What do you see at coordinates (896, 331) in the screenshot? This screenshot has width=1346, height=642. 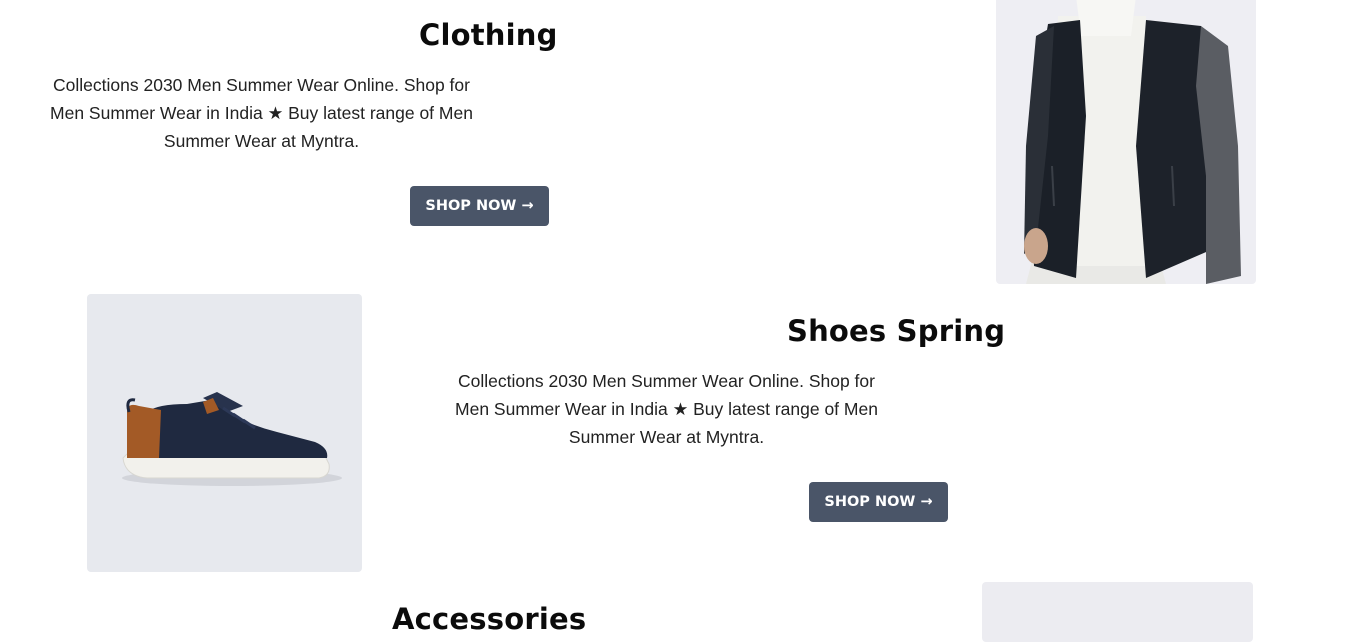 I see `section-title-shoes-spring: Shoes Spring` at bounding box center [896, 331].